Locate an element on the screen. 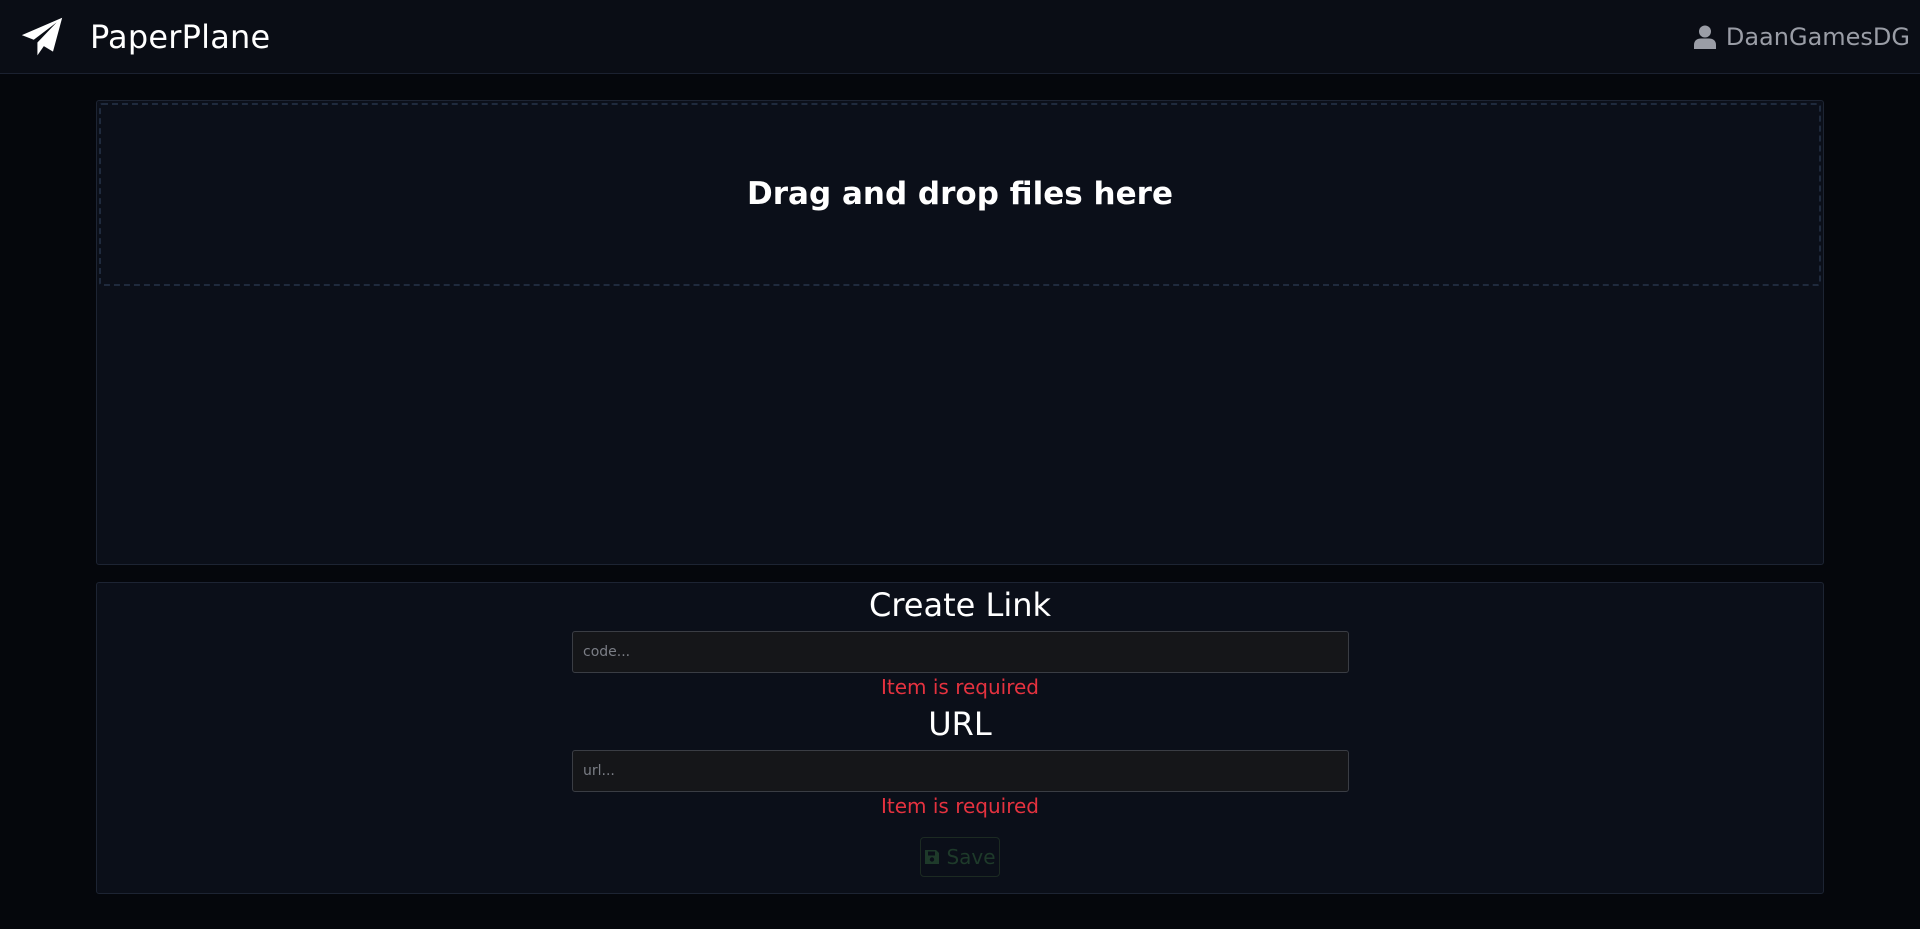 The height and width of the screenshot is (929, 1920). code-input is located at coordinates (960, 652).